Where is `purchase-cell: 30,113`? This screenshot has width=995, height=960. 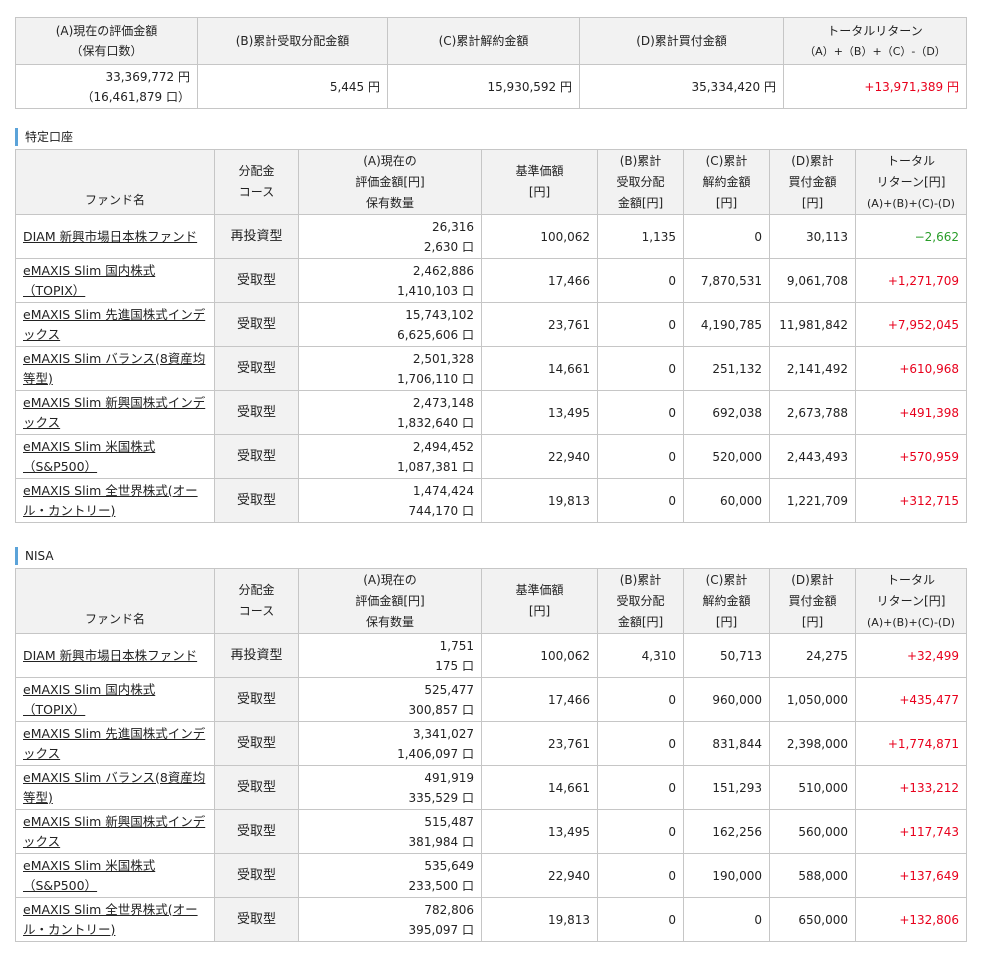 purchase-cell: 30,113 is located at coordinates (812, 236).